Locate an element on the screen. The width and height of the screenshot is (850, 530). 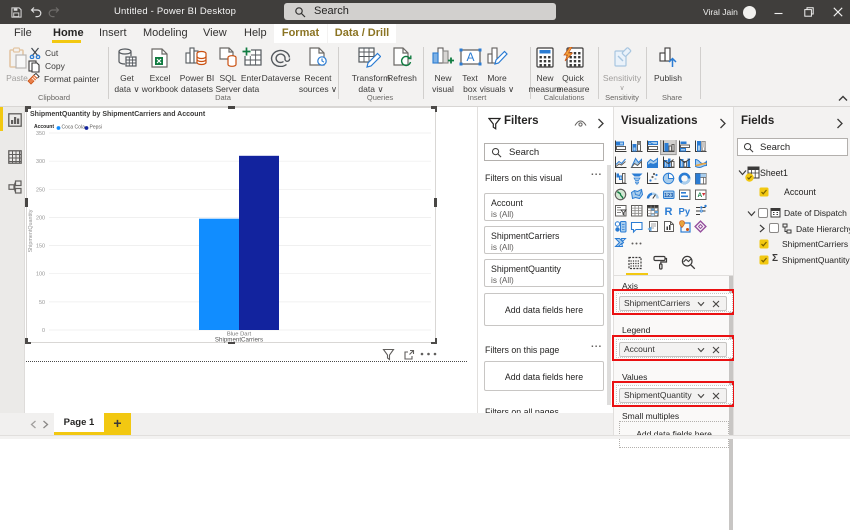
svg-text: Account is located at coordinates (44, 127).